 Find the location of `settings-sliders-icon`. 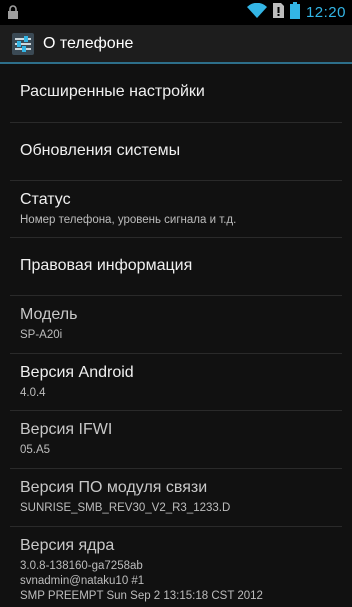

settings-sliders-icon is located at coordinates (23, 43).